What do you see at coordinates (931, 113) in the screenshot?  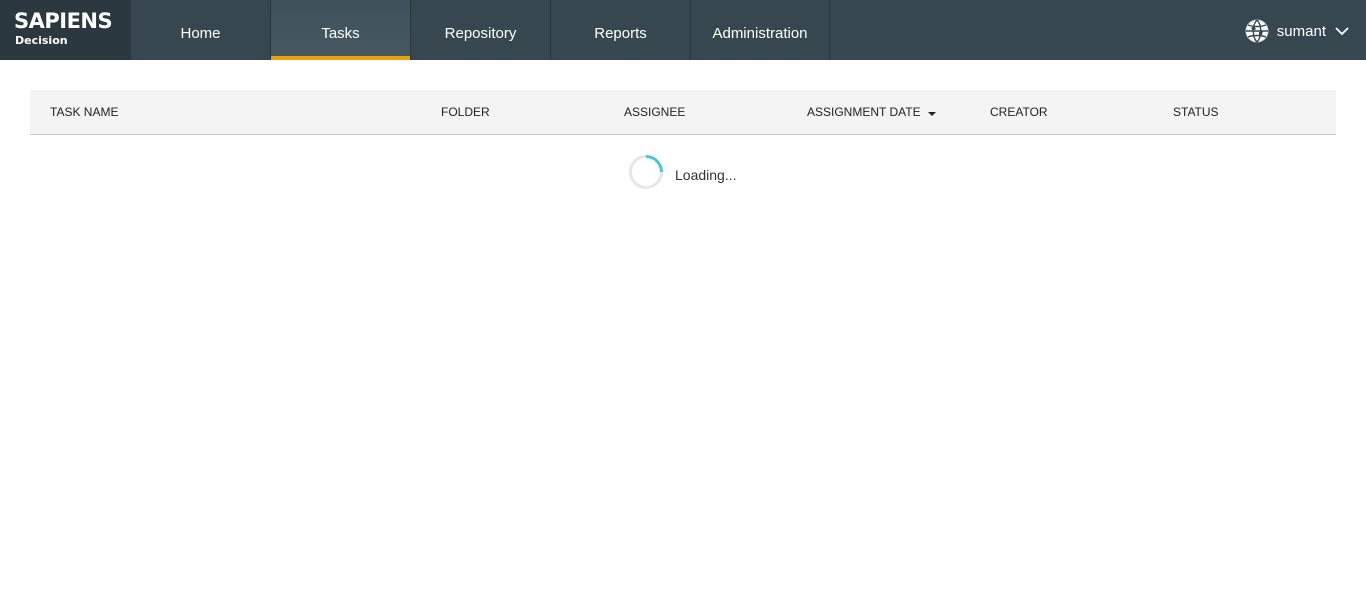 I see `sort-descending-icon` at bounding box center [931, 113].